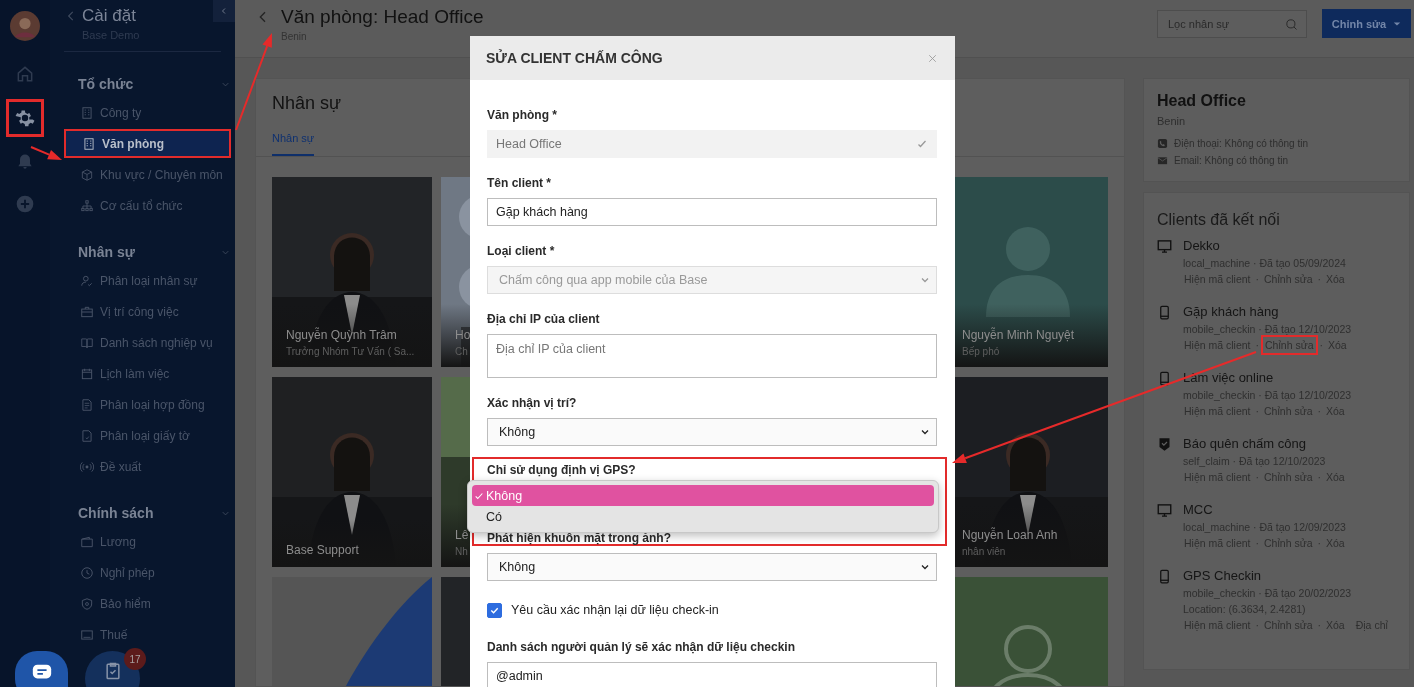 This screenshot has width=1414, height=687. I want to click on sidebar-item: Đề xuất, so click(147, 466).